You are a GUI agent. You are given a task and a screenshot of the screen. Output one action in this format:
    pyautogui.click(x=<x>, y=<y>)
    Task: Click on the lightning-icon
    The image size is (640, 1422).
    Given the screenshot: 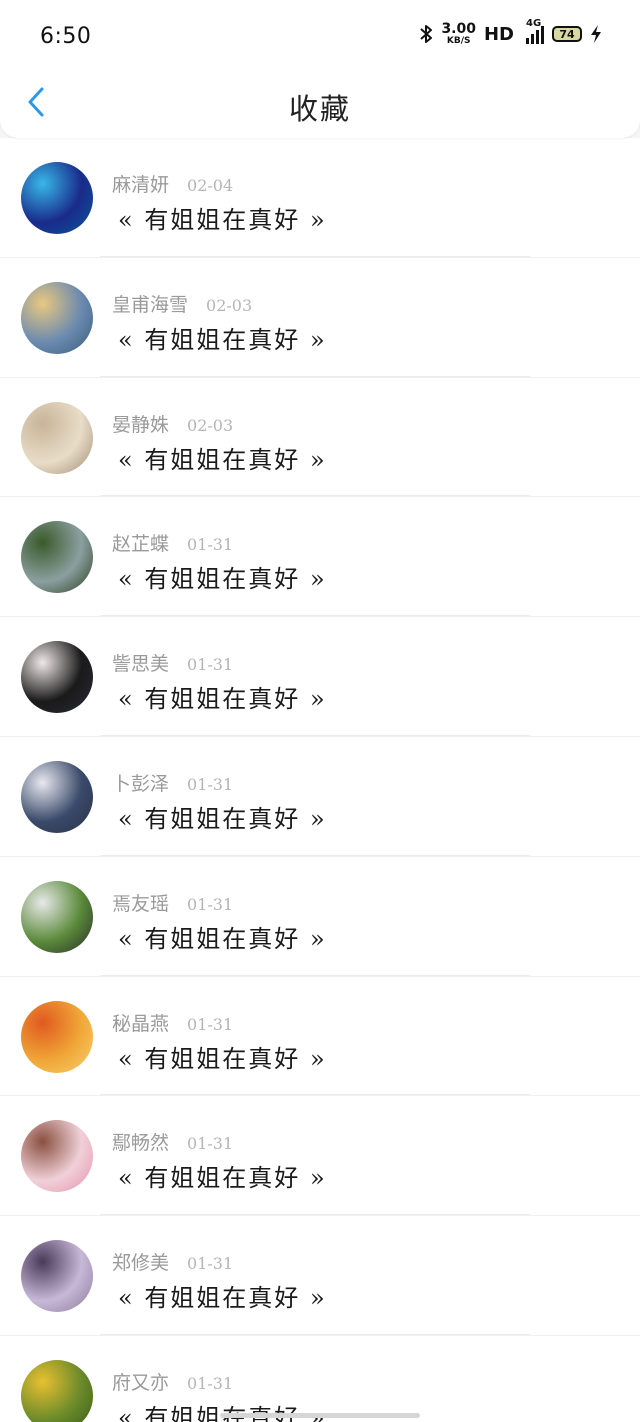 What is the action you would take?
    pyautogui.click(x=596, y=34)
    